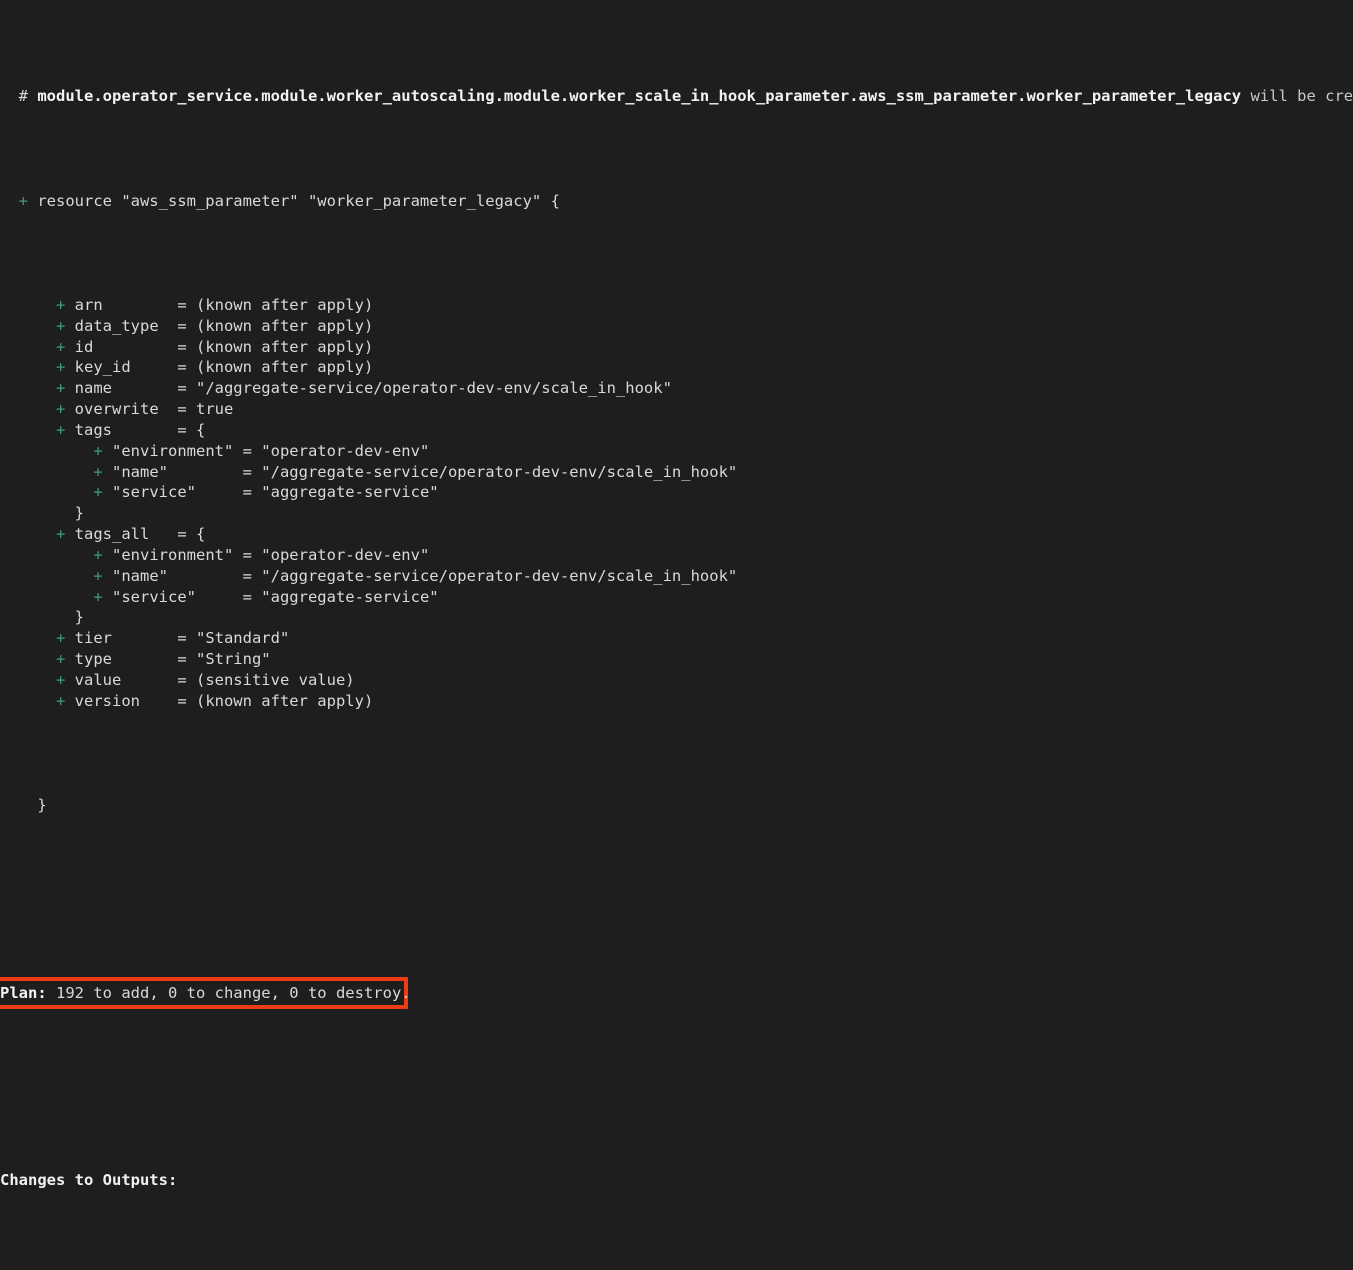  I want to click on resource-attribute-line: + version = (known after apply), so click(676, 701).